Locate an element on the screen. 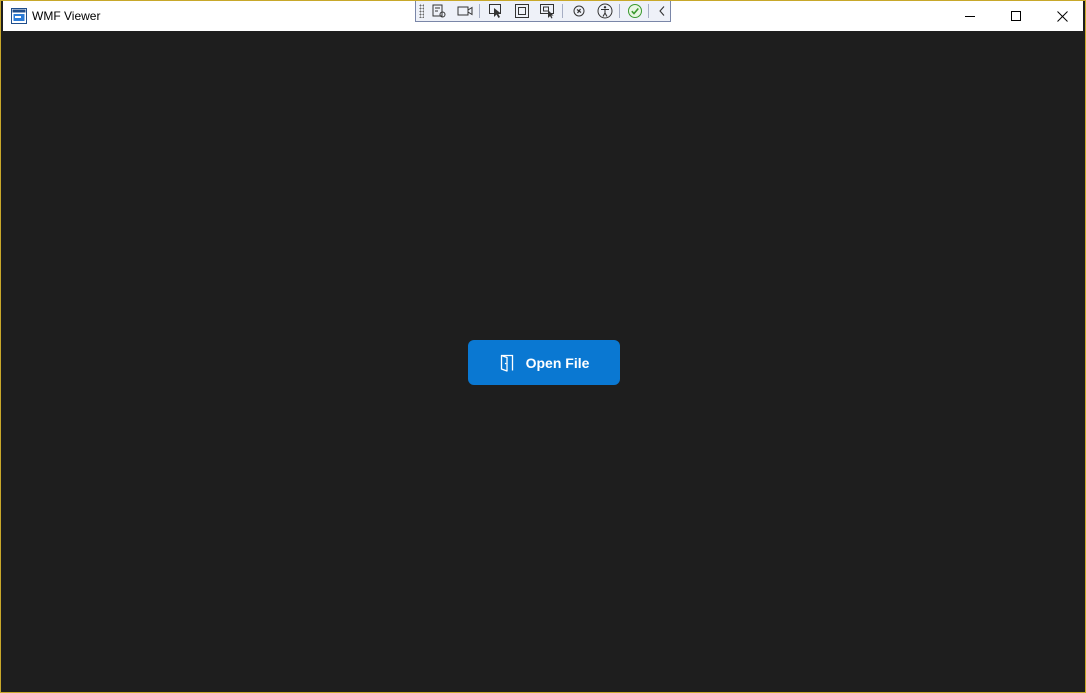 Image resolution: width=1086 pixels, height=693 pixels. hot-reload-icon is located at coordinates (579, 11).